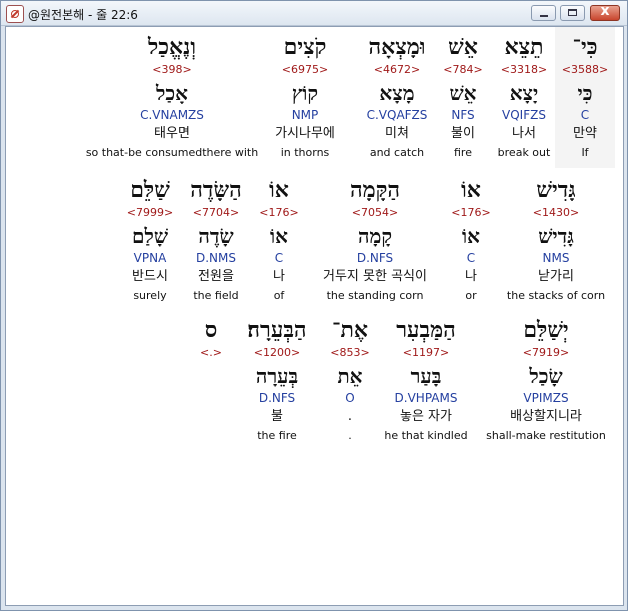 The width and height of the screenshot is (628, 611). I want to click on korean-gloss: 가시나무에, so click(305, 133).